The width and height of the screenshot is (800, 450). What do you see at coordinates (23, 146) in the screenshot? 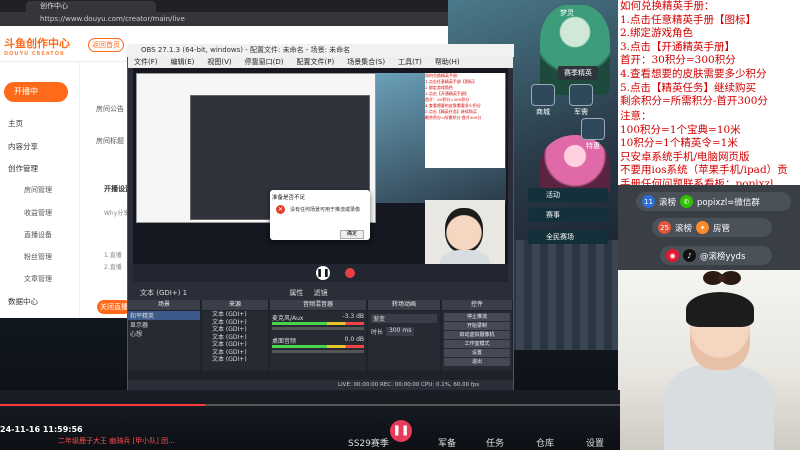
I see `sidebar-item-share: 内容分享` at bounding box center [23, 146].